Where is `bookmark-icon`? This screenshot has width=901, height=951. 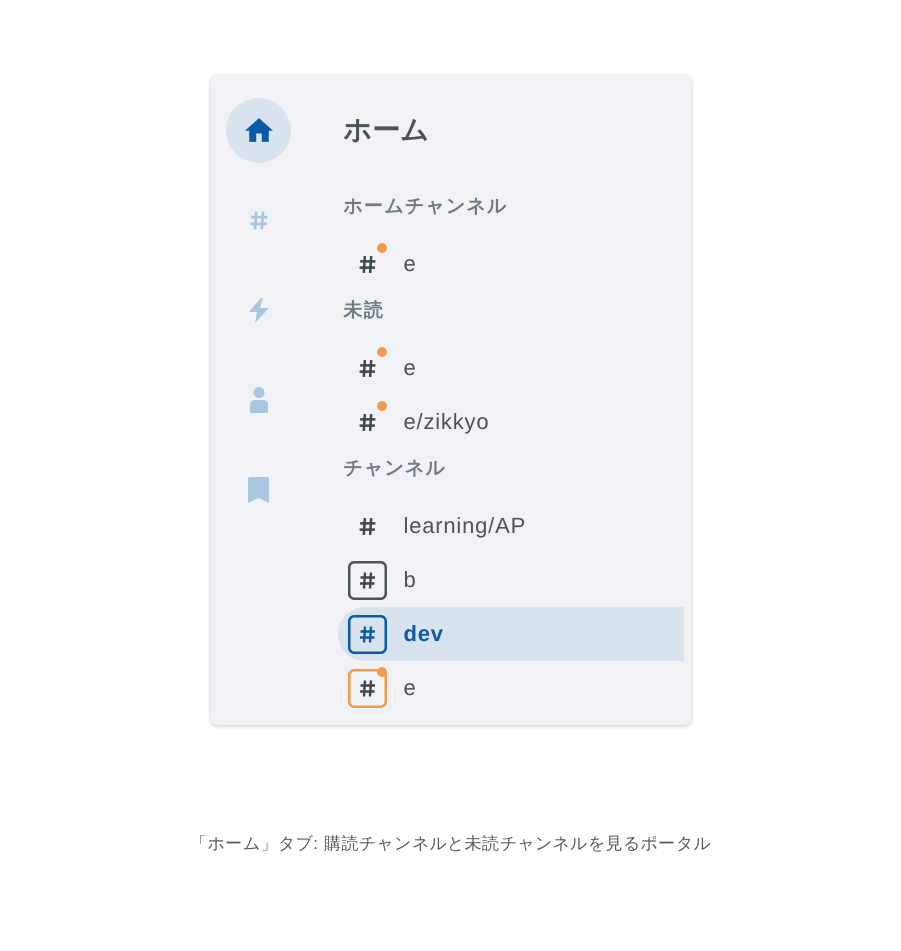
bookmark-icon is located at coordinates (258, 490).